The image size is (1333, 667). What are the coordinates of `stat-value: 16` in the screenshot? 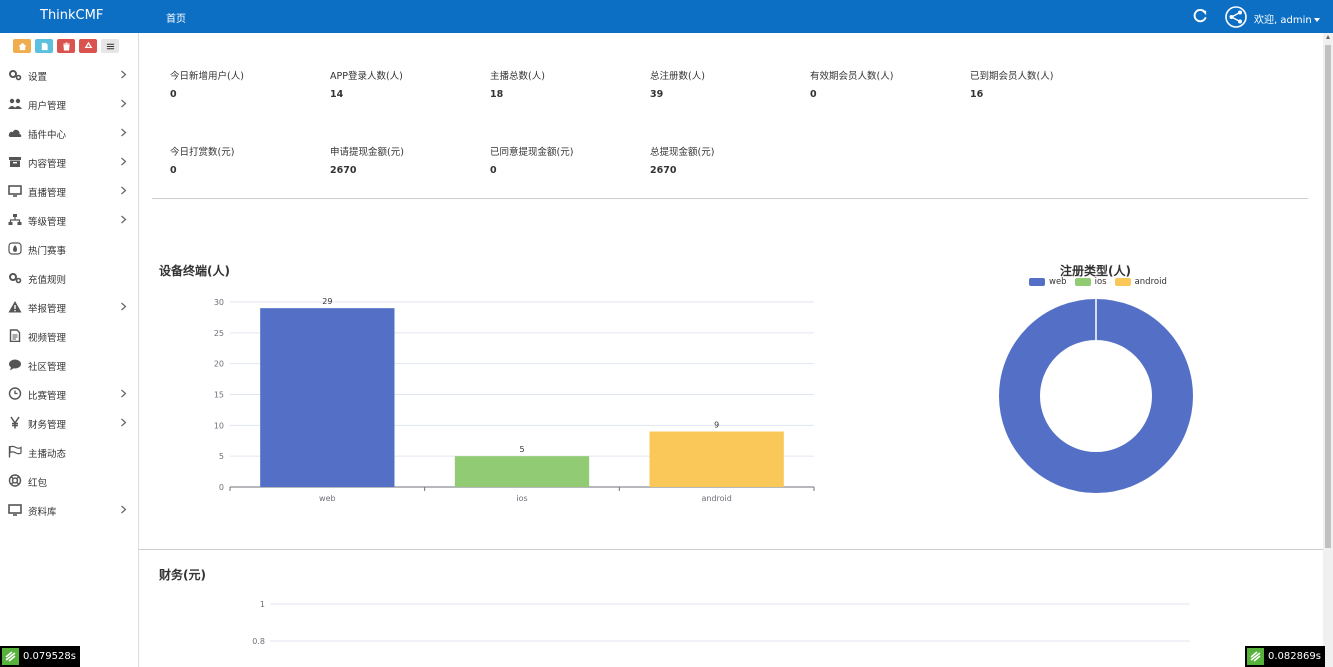 It's located at (977, 94).